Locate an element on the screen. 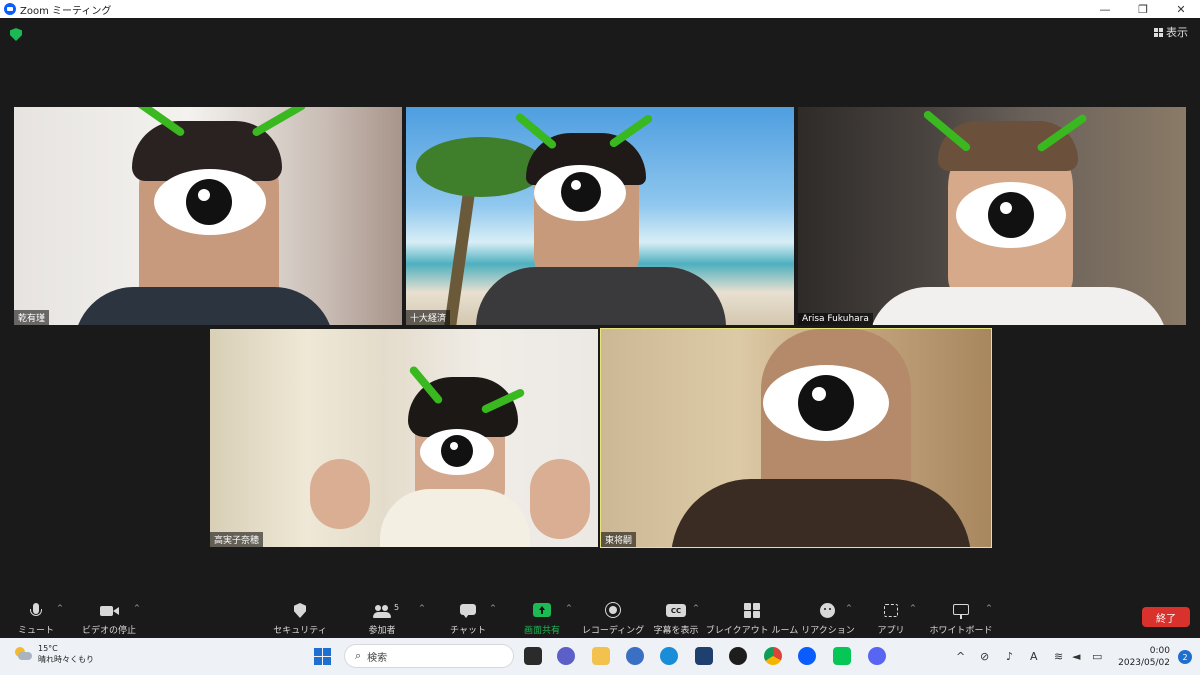 This screenshot has width=1200, height=675. video-tile: 乾有瑾 is located at coordinates (208, 216).